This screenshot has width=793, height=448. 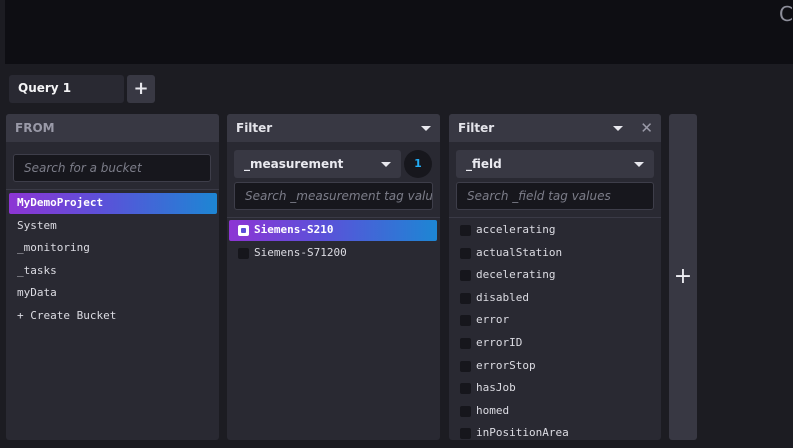 I want to click on from-panel-header: FROM, so click(x=112, y=128).